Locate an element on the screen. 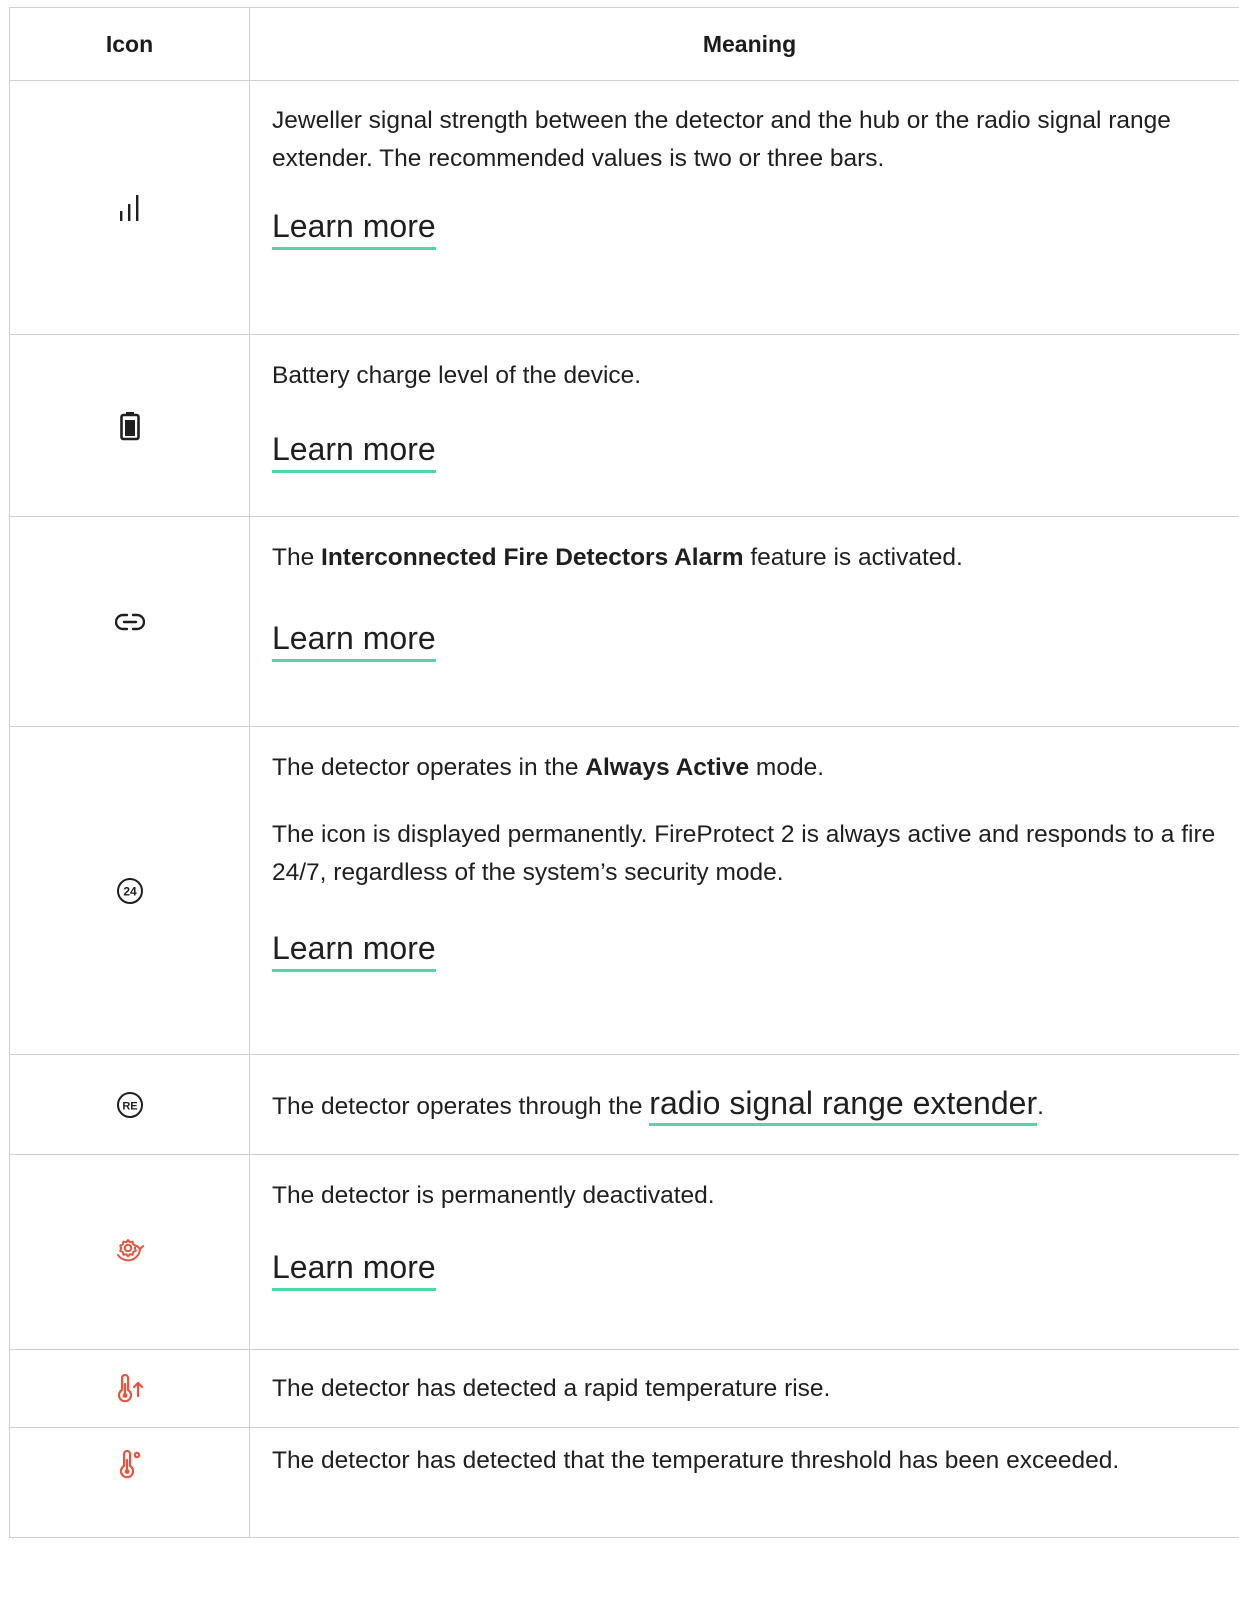 The height and width of the screenshot is (1613, 1239). svg-text: 24 is located at coordinates (130, 891).